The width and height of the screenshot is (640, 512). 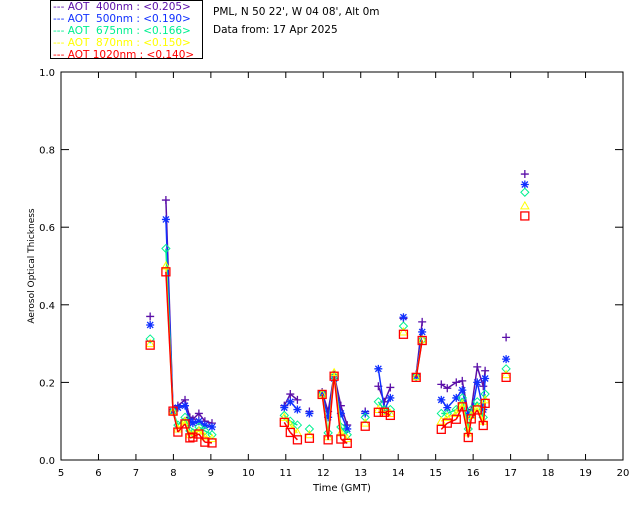 What do you see at coordinates (296, 12) in the screenshot?
I see `site-info: PML, N 50 22', W 04 08', Alt 0m` at bounding box center [296, 12].